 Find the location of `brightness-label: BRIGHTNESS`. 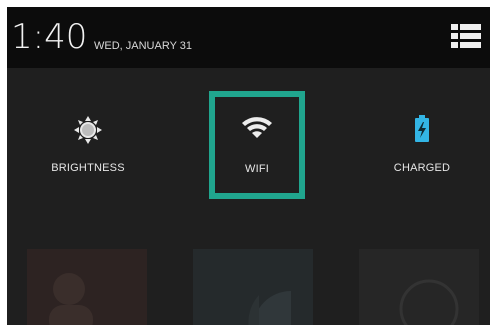

brightness-label: BRIGHTNESS is located at coordinates (88, 168).